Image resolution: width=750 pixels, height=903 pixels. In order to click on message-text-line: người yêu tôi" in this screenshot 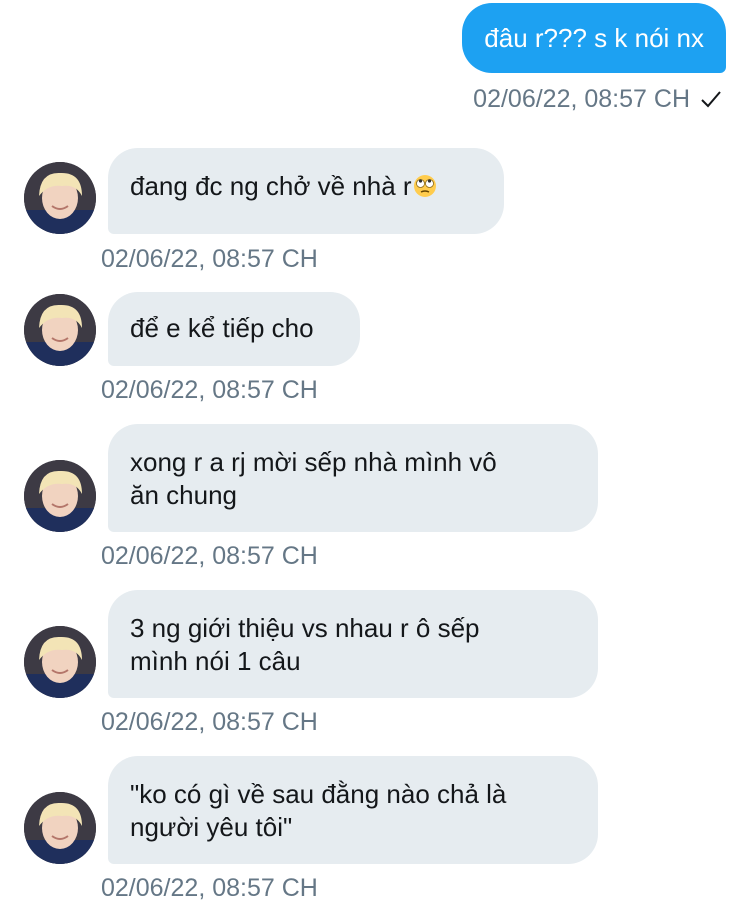, I will do `click(211, 827)`.